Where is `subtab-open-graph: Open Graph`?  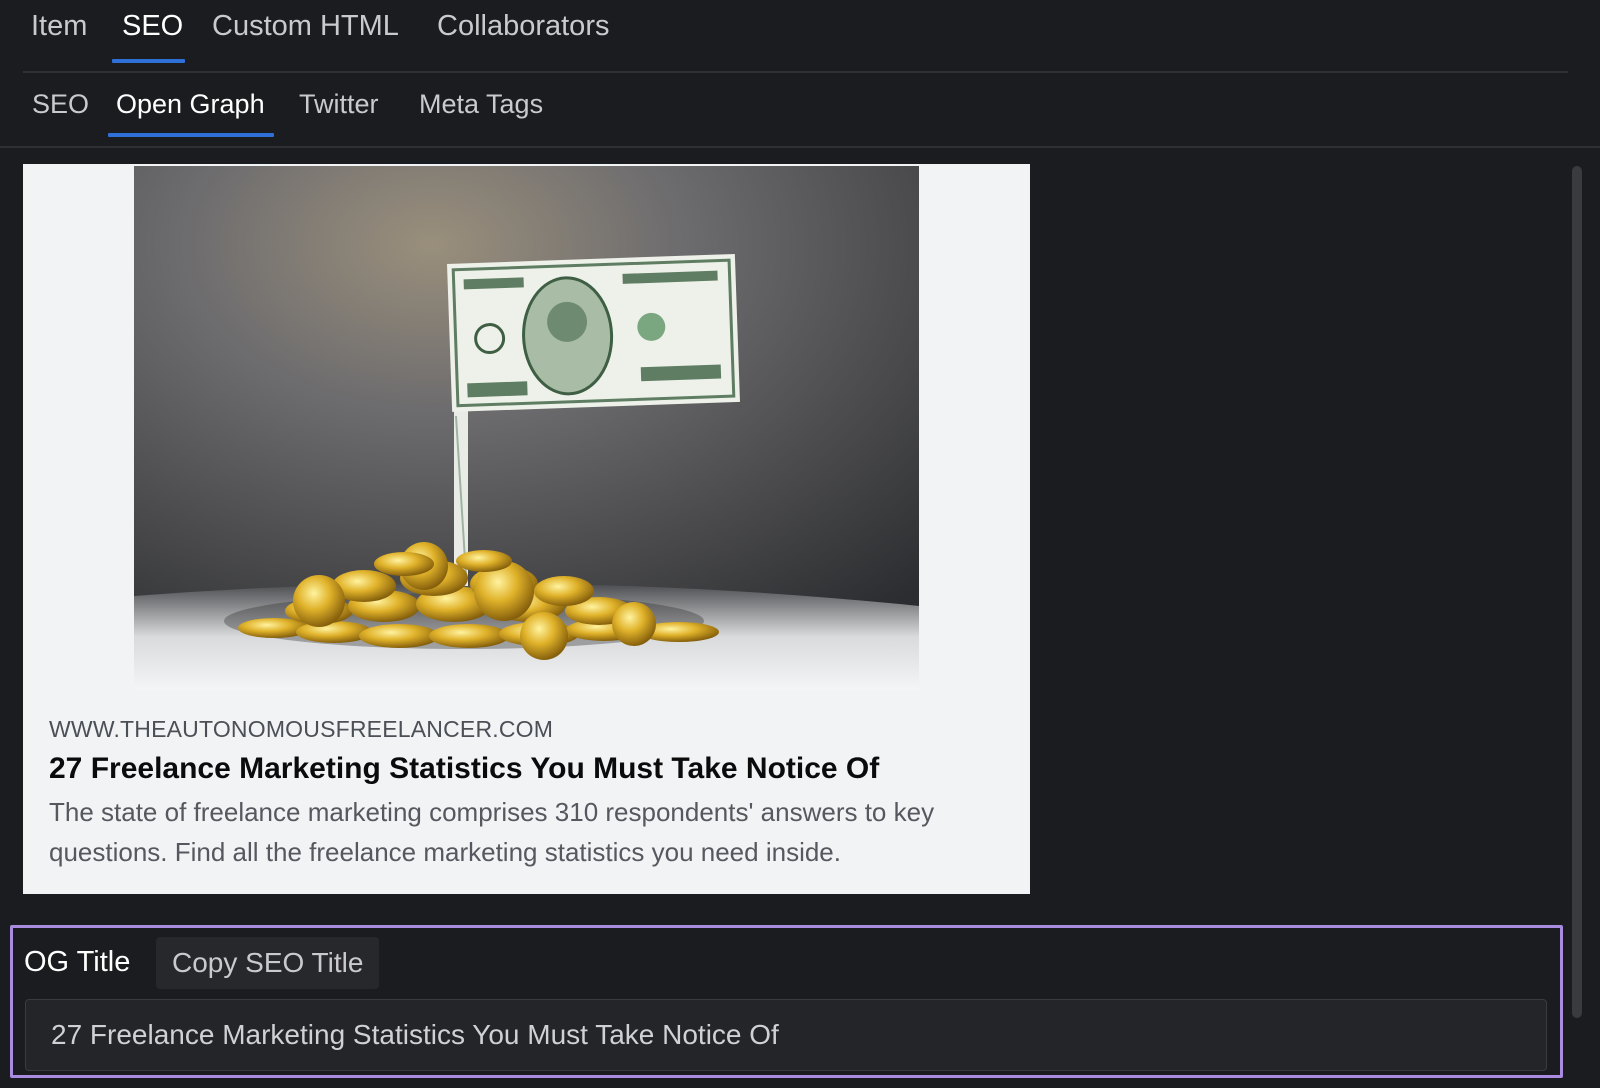 subtab-open-graph: Open Graph is located at coordinates (190, 104).